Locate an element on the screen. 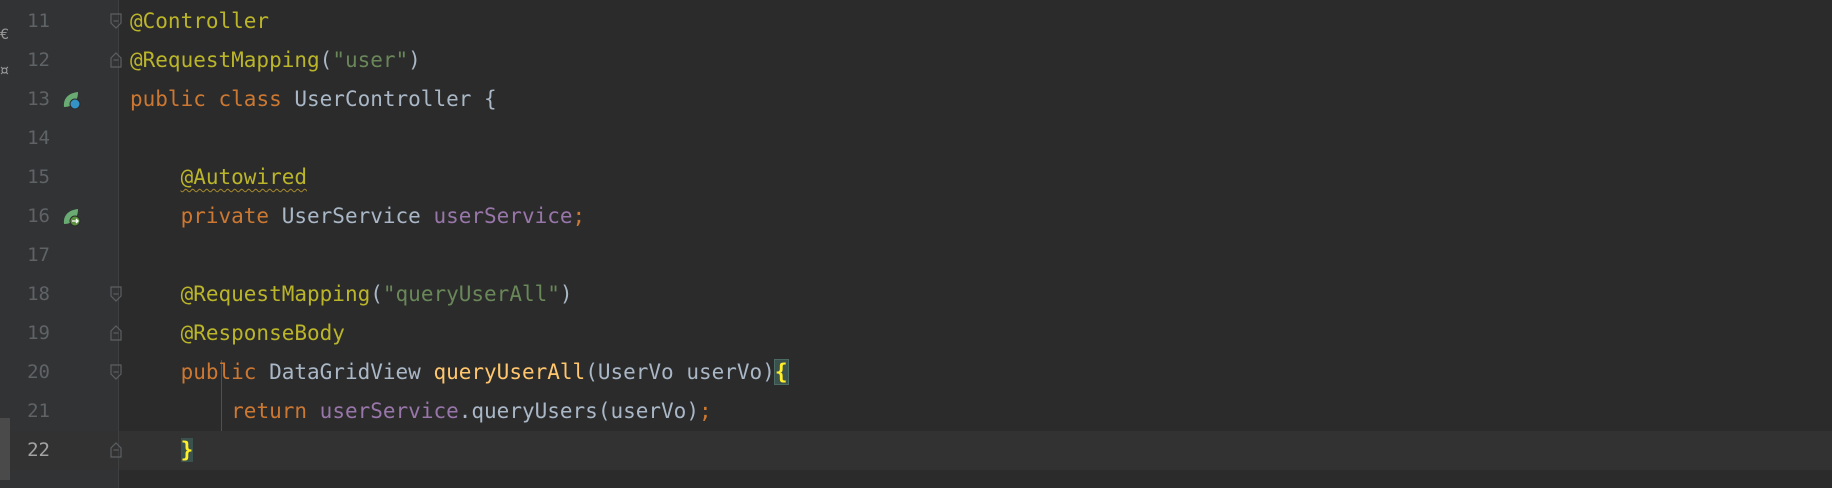 This screenshot has width=1832, height=488. code-text: private UserService userService; is located at coordinates (358, 216).